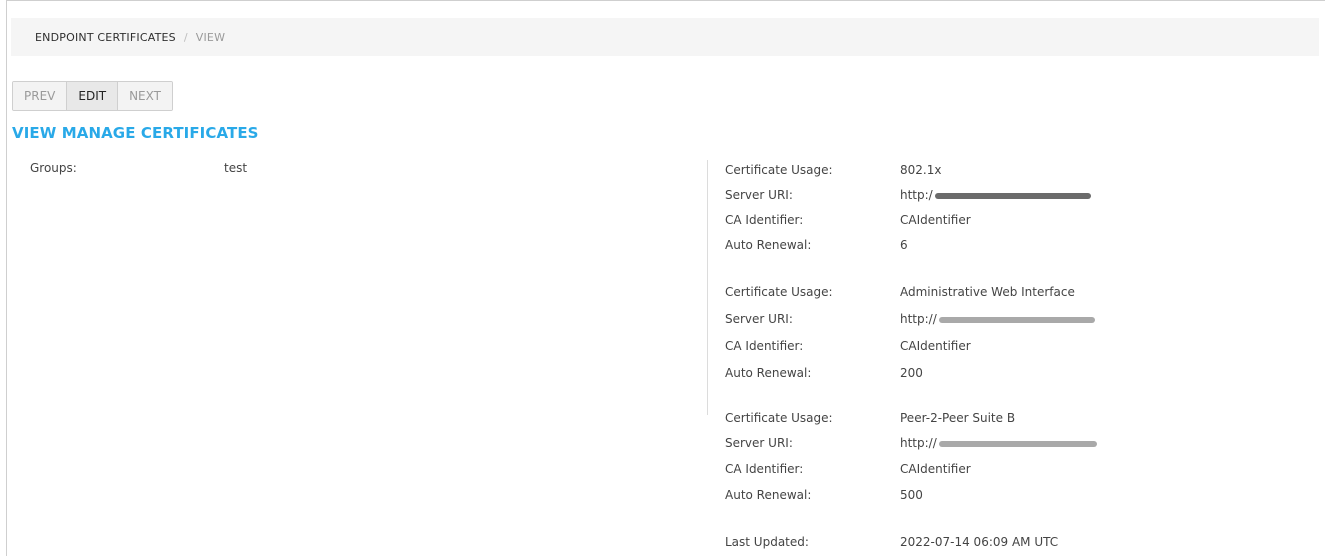  I want to click on prev-button: PREV, so click(40, 96).